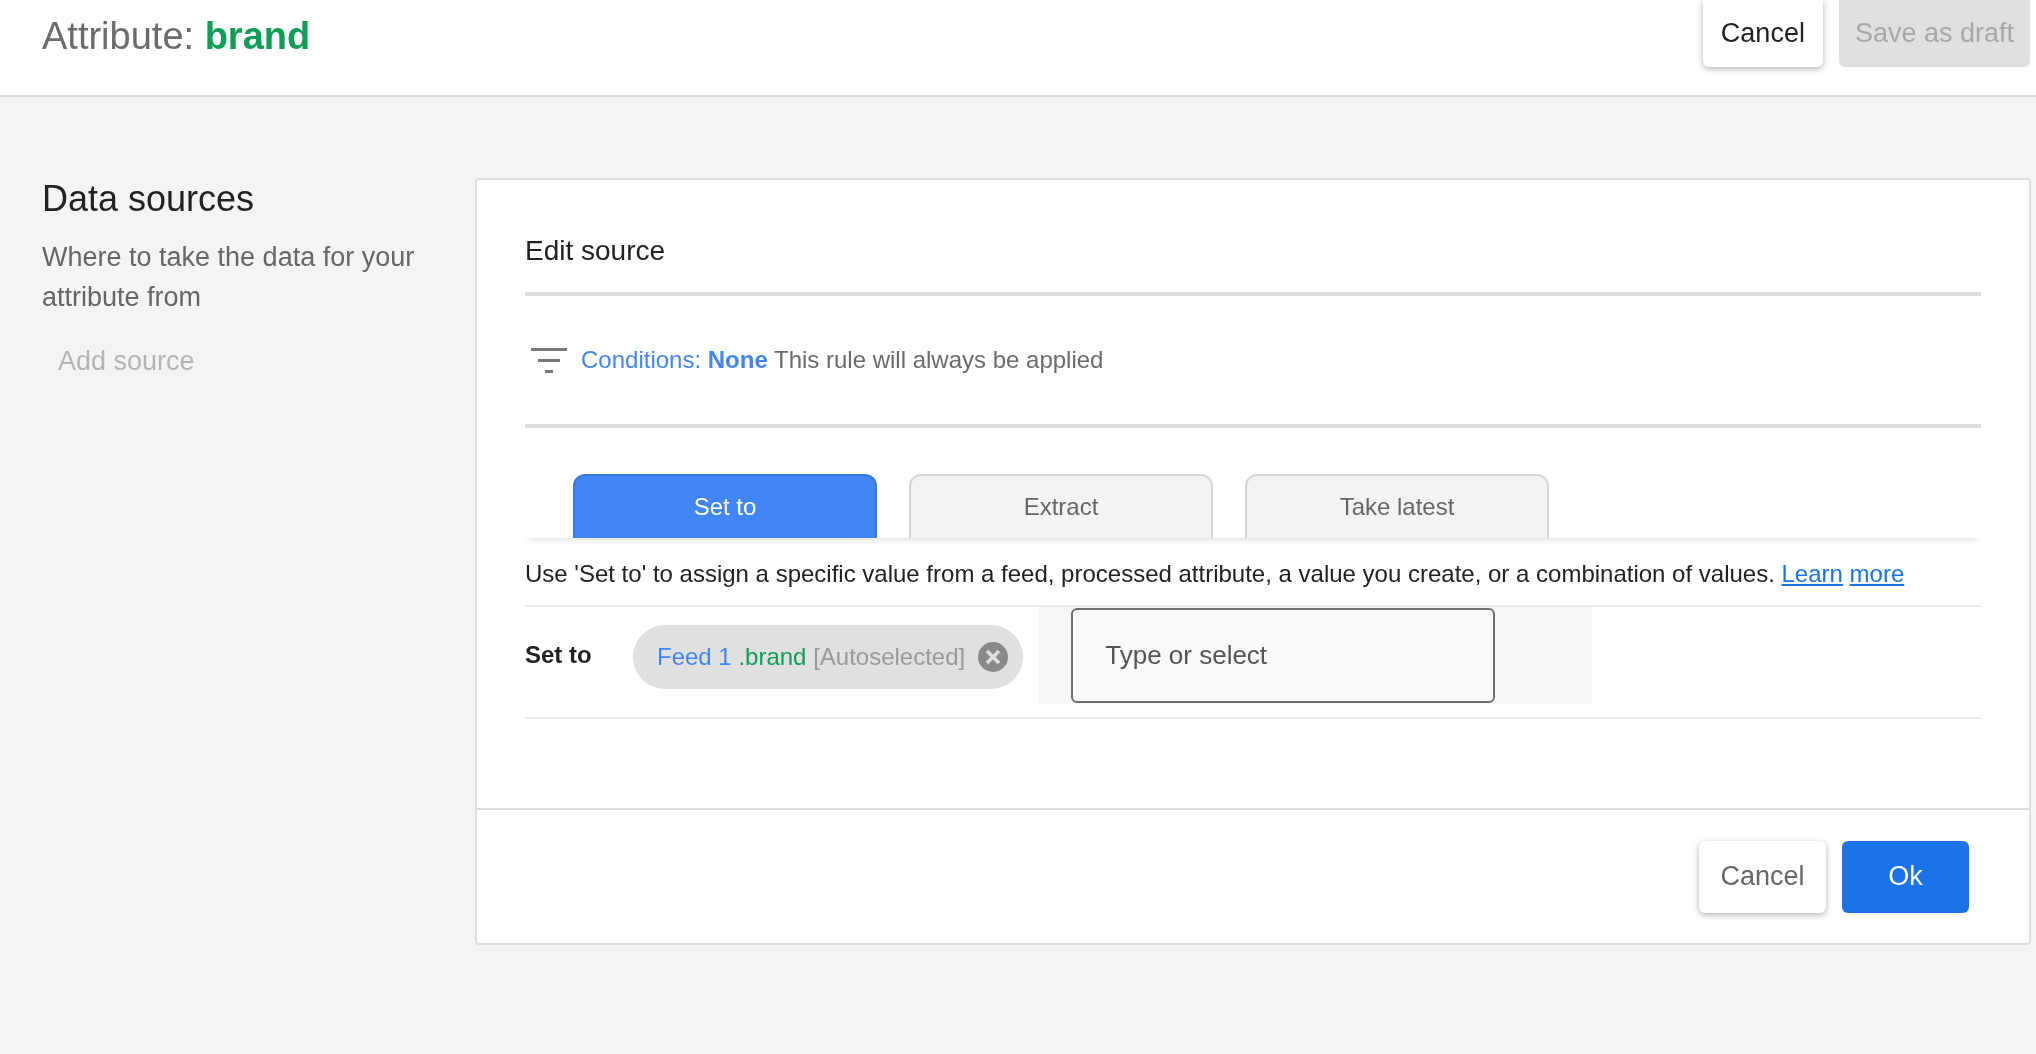 This screenshot has width=2036, height=1054. What do you see at coordinates (1061, 506) in the screenshot?
I see `source-tab: Extract` at bounding box center [1061, 506].